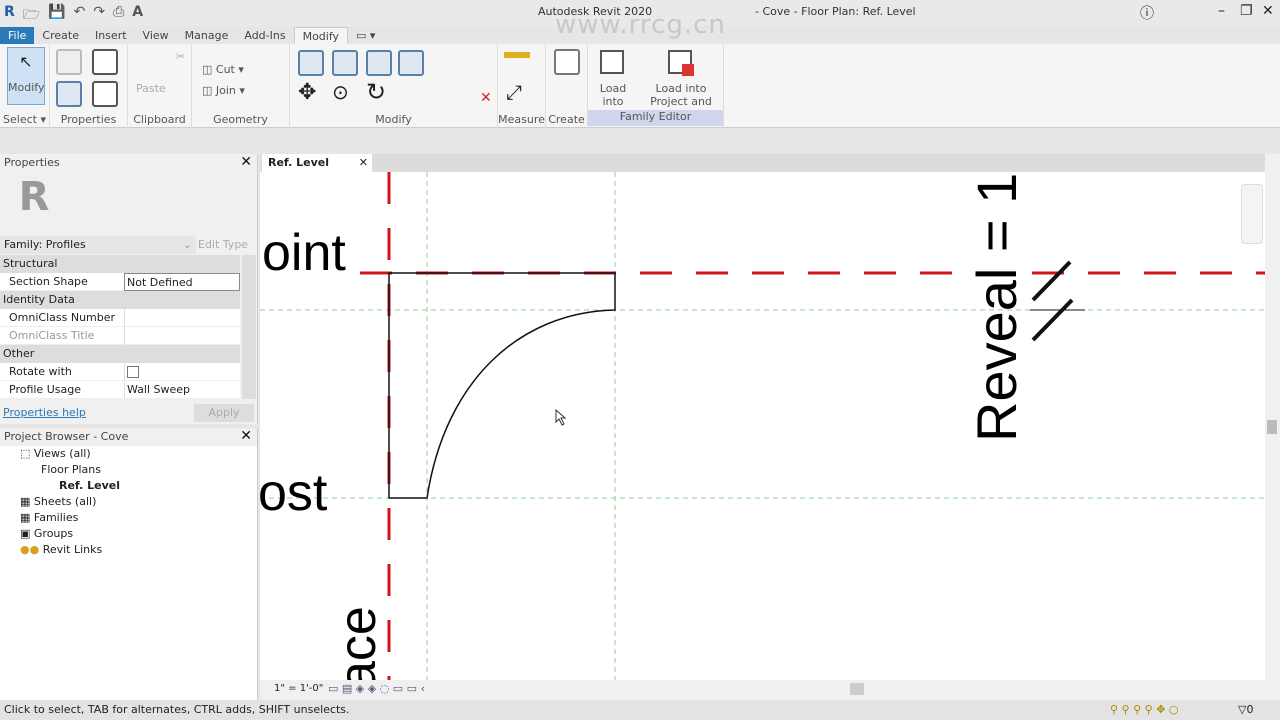  I want to click on group-identity-data: Identity Data, so click(120, 300).